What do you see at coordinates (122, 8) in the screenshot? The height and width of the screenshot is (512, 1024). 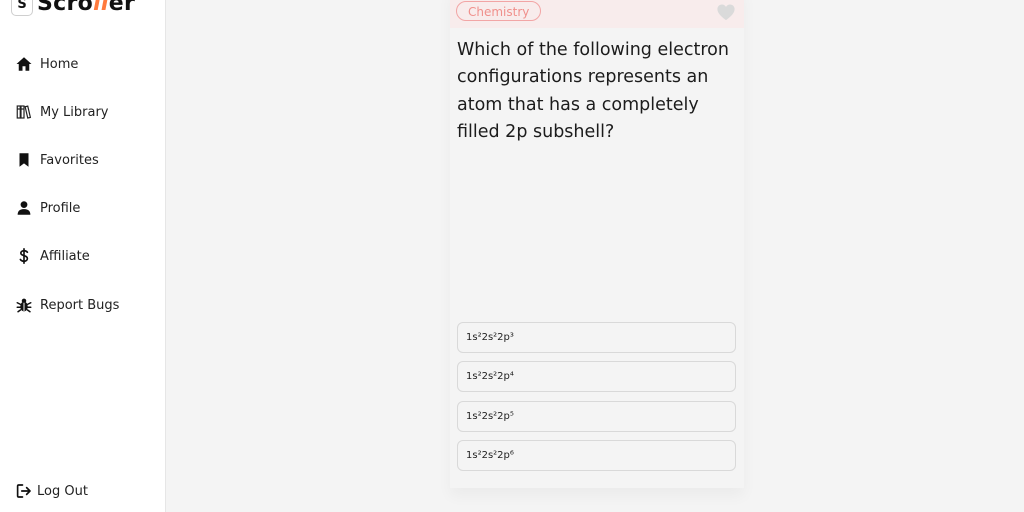 I see `logo-text-end: er` at bounding box center [122, 8].